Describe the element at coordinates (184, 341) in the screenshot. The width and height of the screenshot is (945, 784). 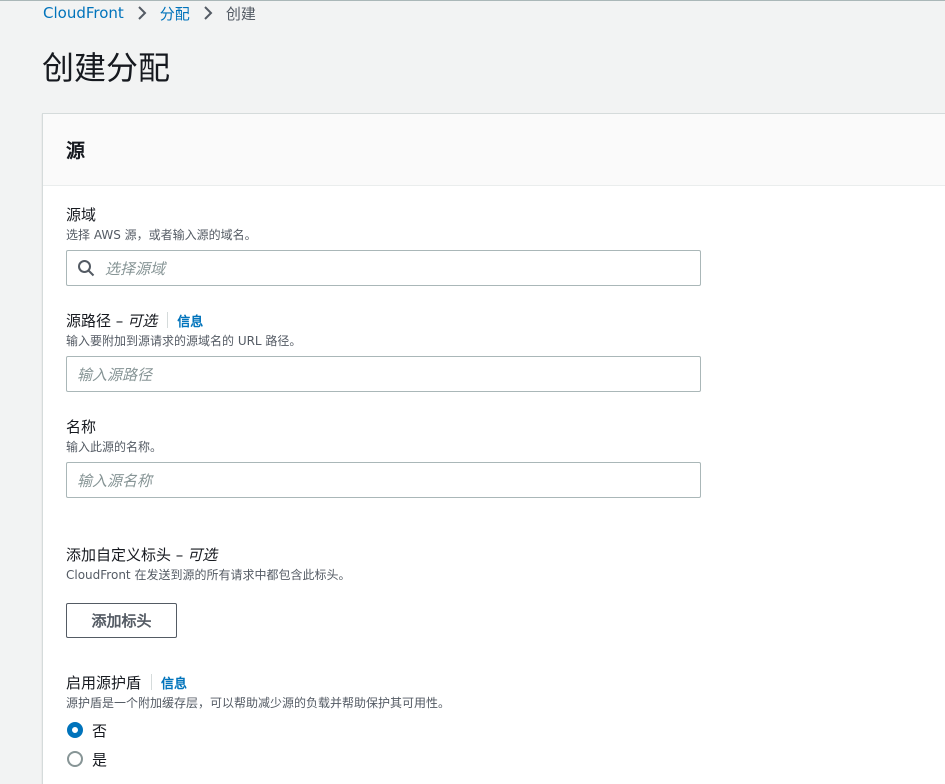
I see `origin-path-description: 输入要附加到源请求的源域名的 URL 路径。` at that location.